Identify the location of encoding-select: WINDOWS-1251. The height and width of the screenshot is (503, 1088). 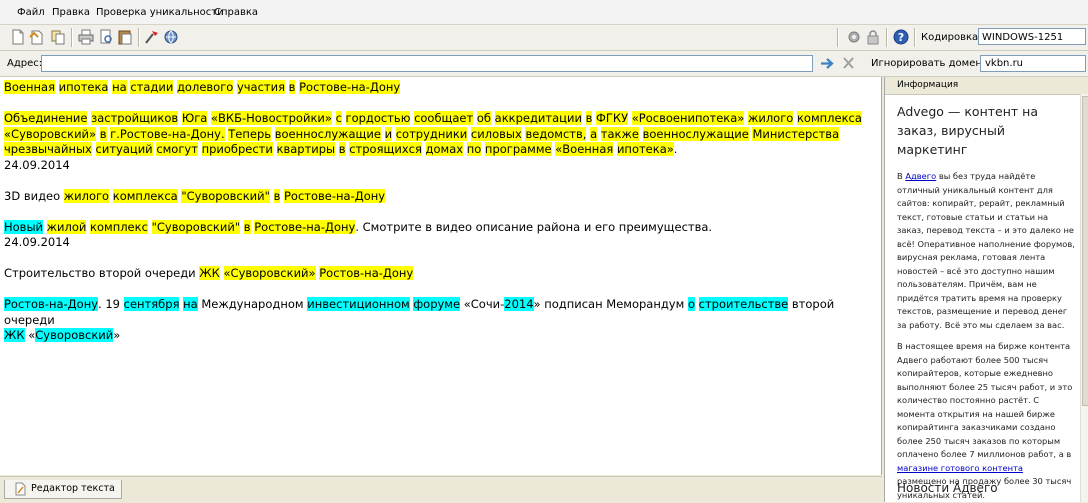
(1032, 36).